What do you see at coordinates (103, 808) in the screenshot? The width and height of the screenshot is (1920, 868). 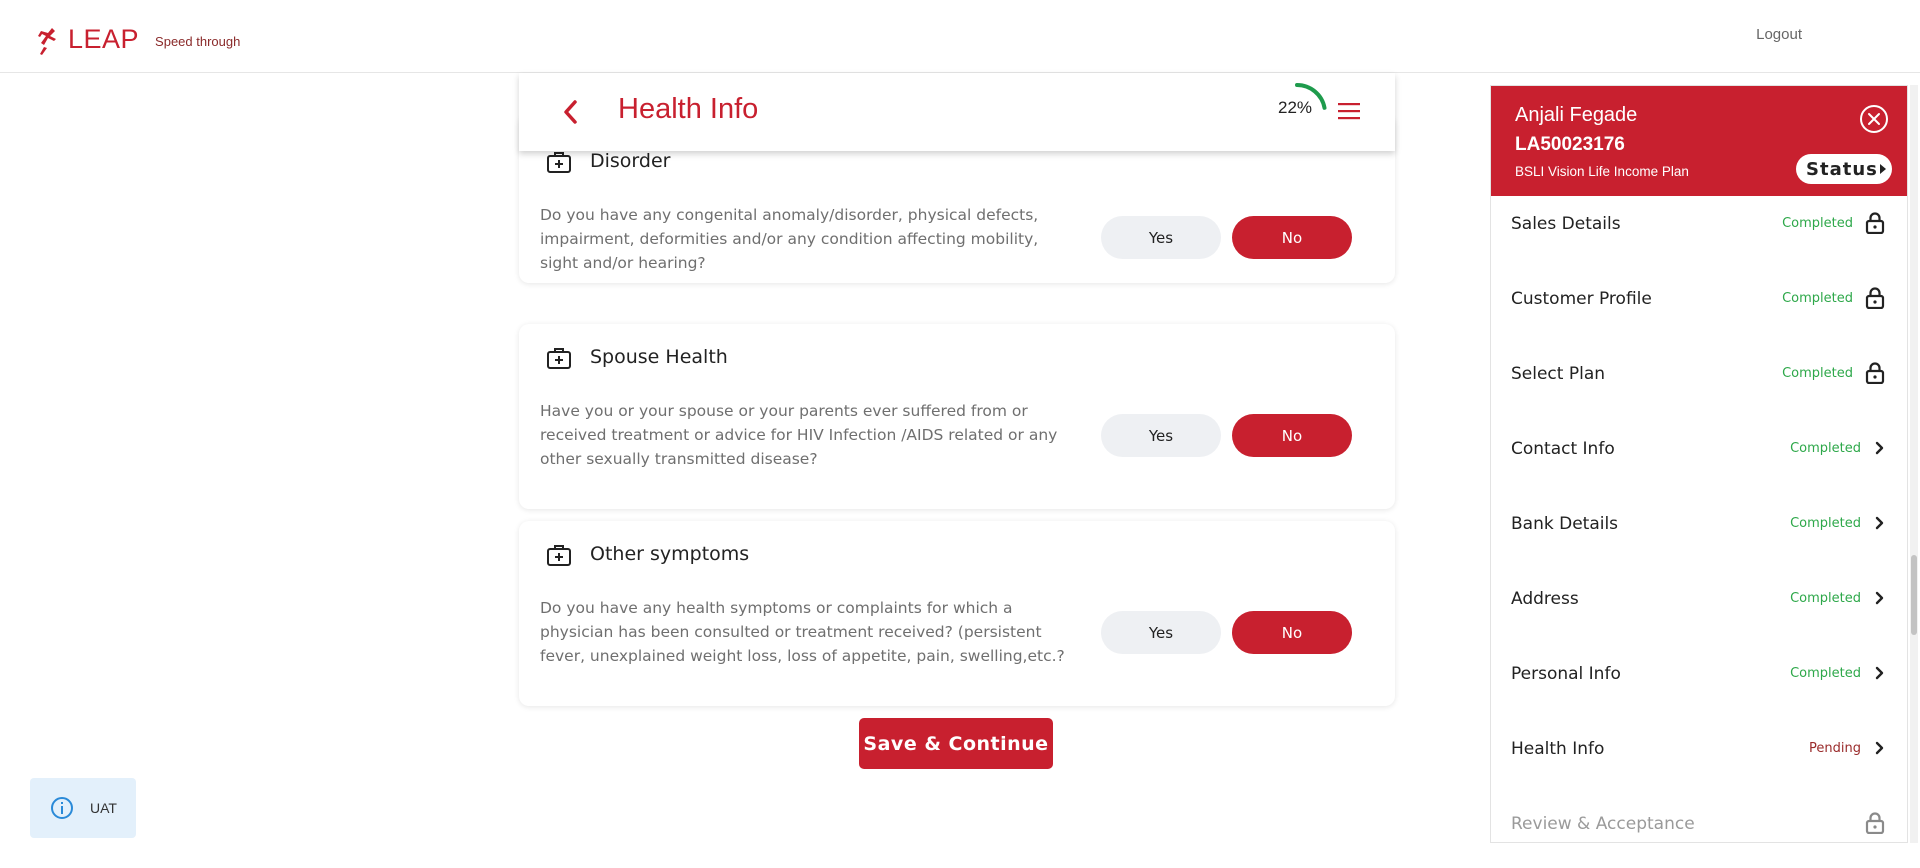 I see `uat-label: UAT` at bounding box center [103, 808].